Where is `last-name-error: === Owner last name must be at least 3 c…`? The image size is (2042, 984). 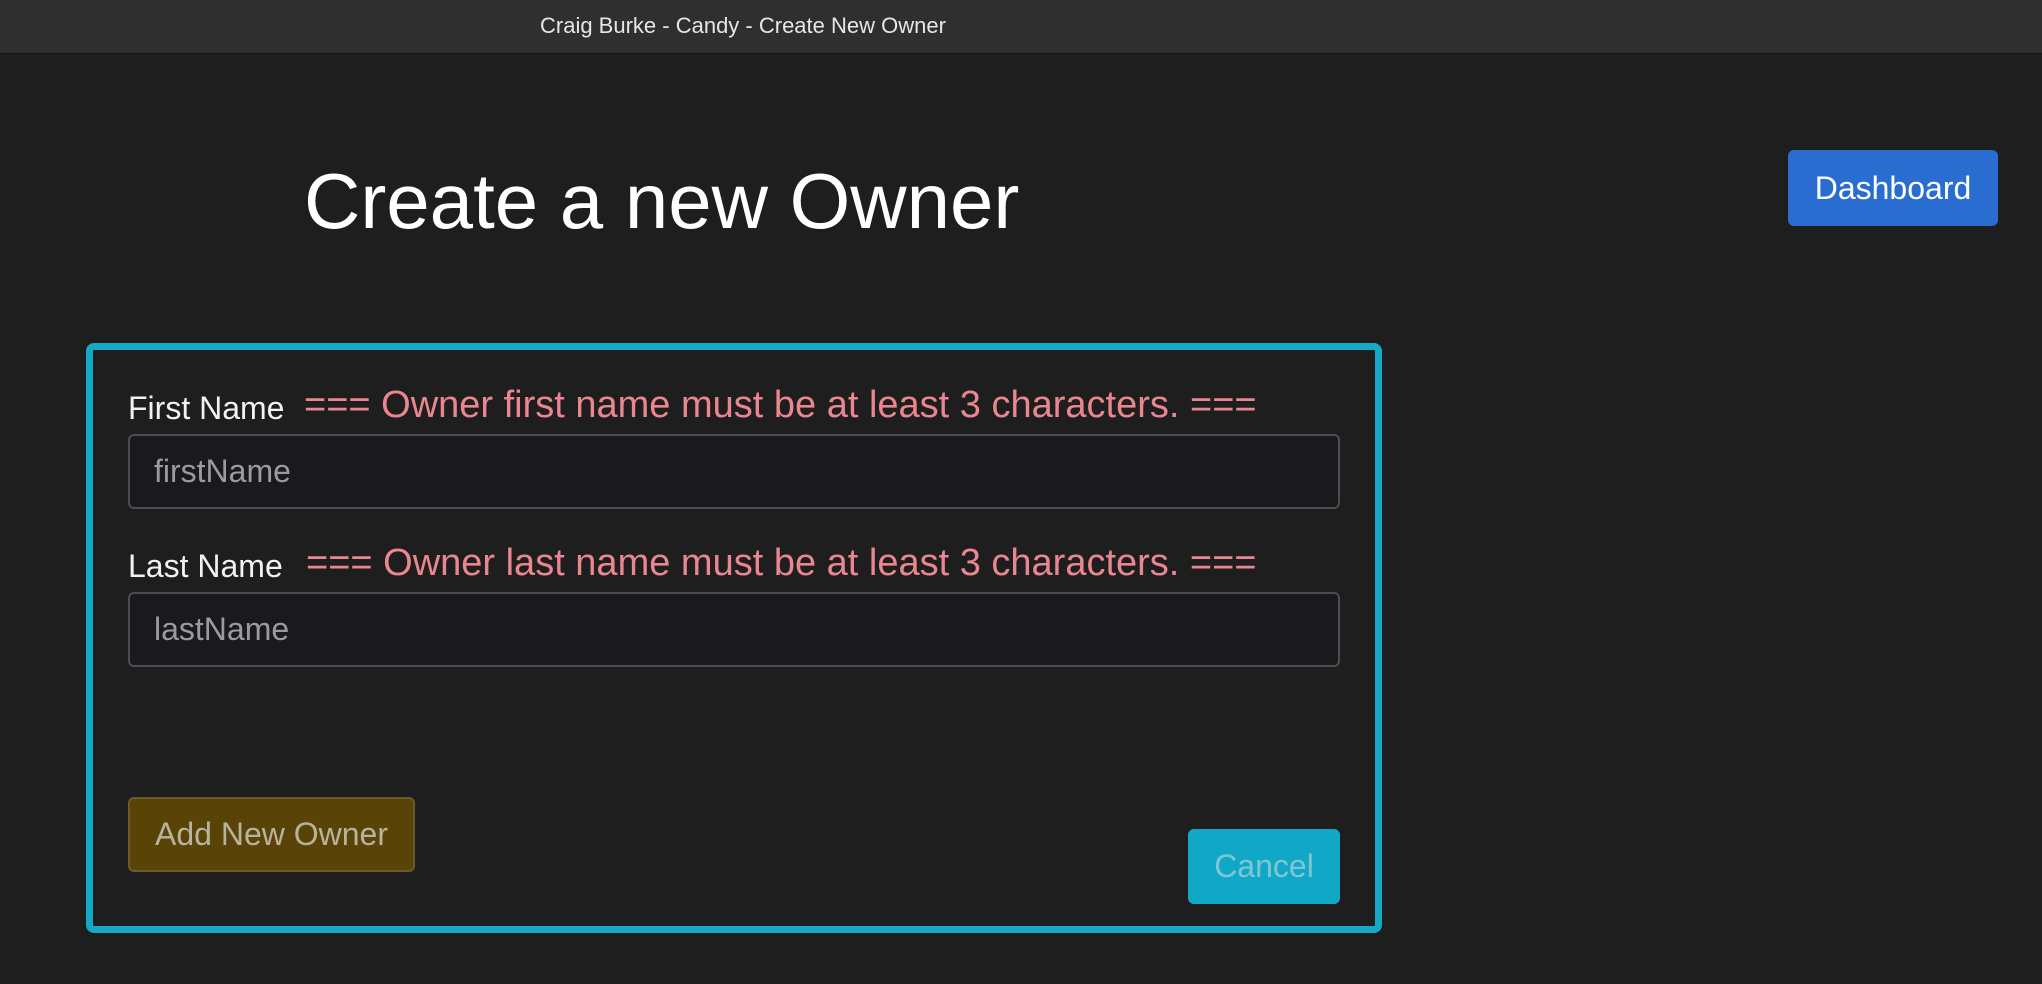 last-name-error: === Owner last name must be at least 3 c… is located at coordinates (781, 563).